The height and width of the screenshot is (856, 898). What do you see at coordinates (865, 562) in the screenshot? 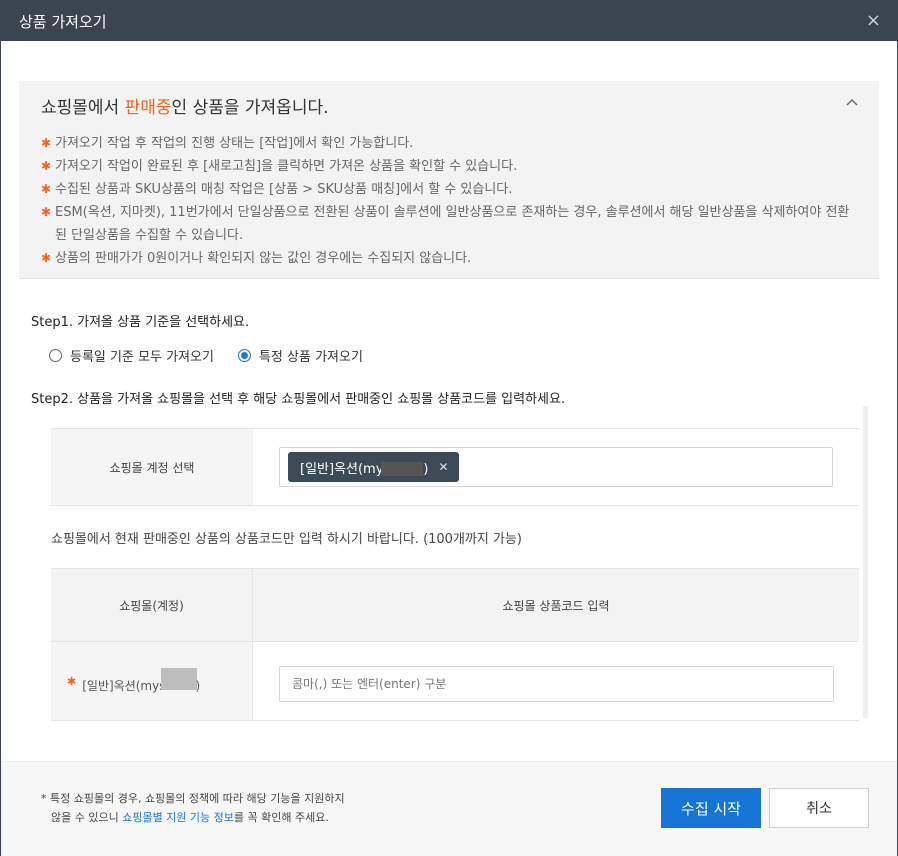
I see `scrollbar` at bounding box center [865, 562].